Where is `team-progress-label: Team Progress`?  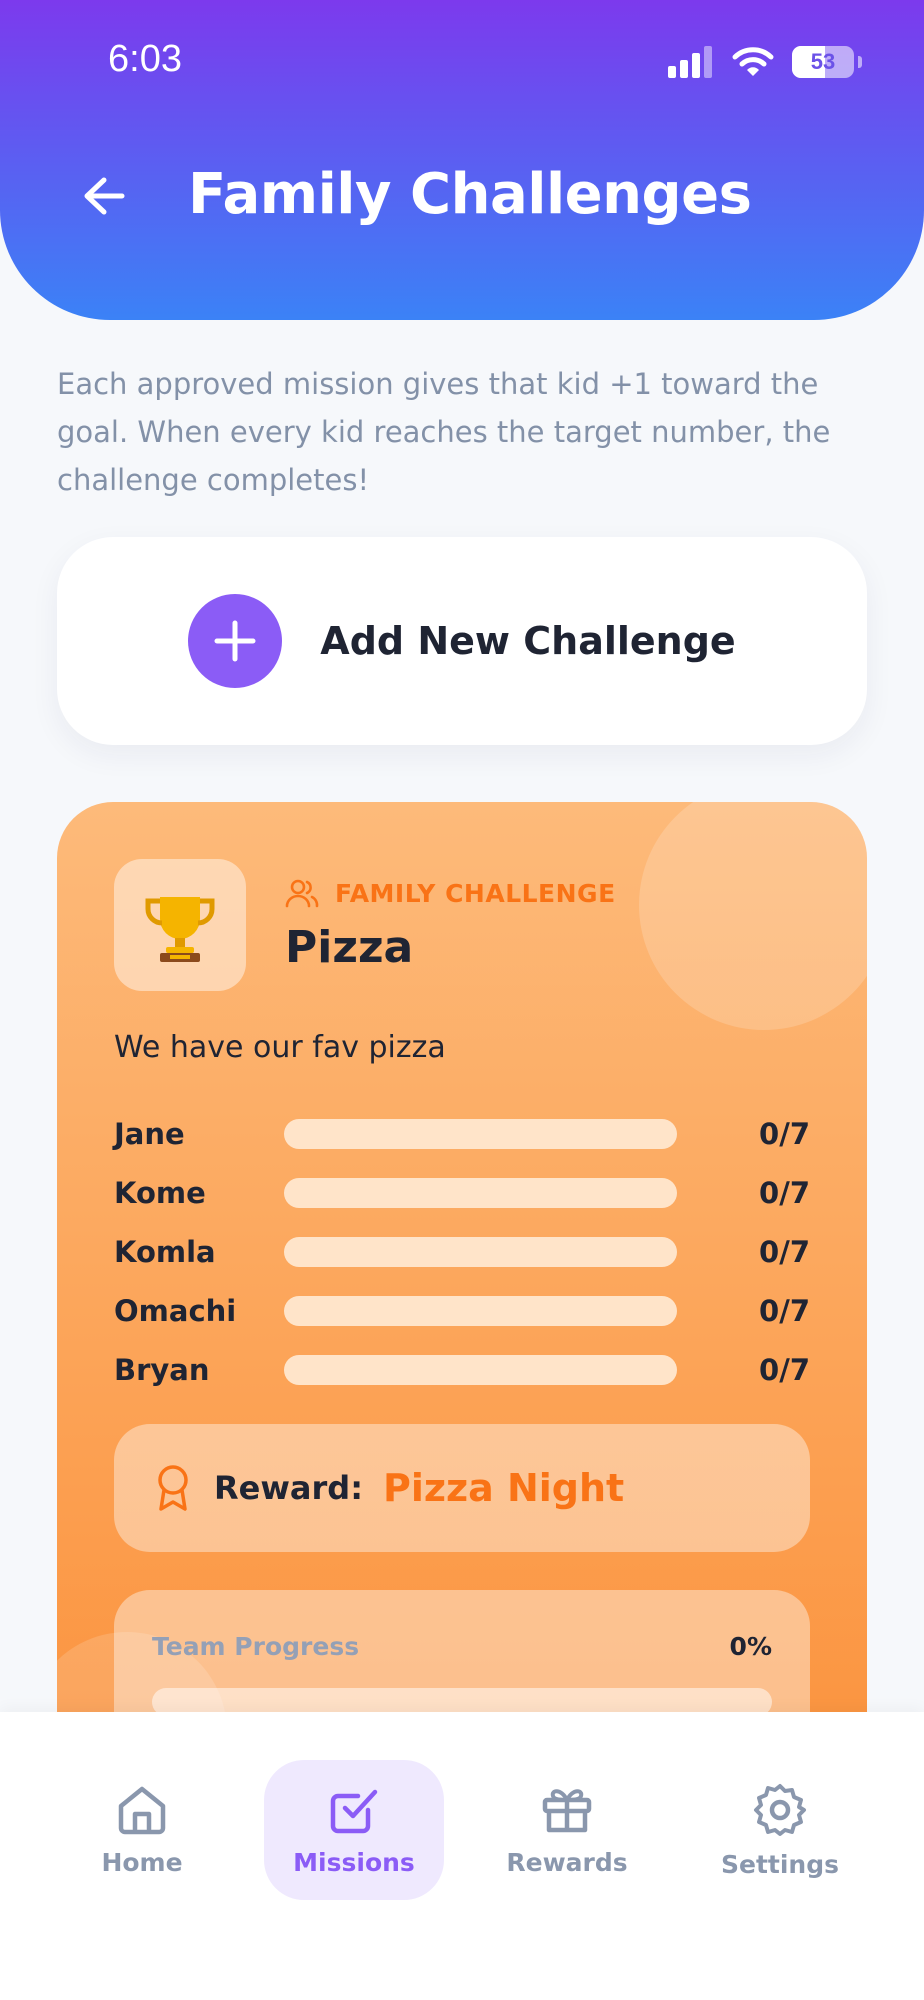 team-progress-label: Team Progress is located at coordinates (256, 1646).